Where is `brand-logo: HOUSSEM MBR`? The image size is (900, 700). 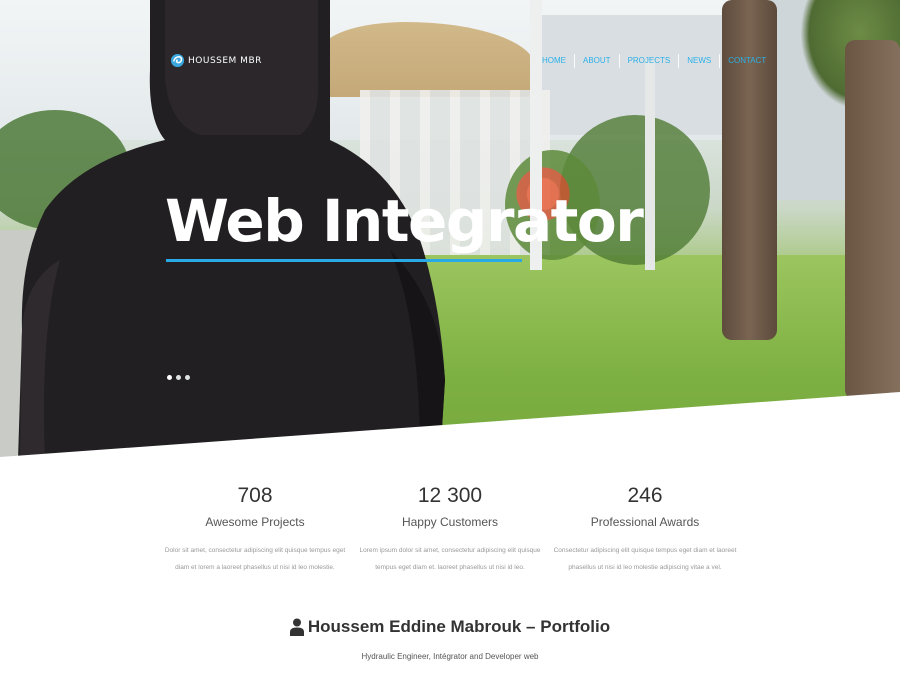
brand-logo: HOUSSEM MBR is located at coordinates (216, 60).